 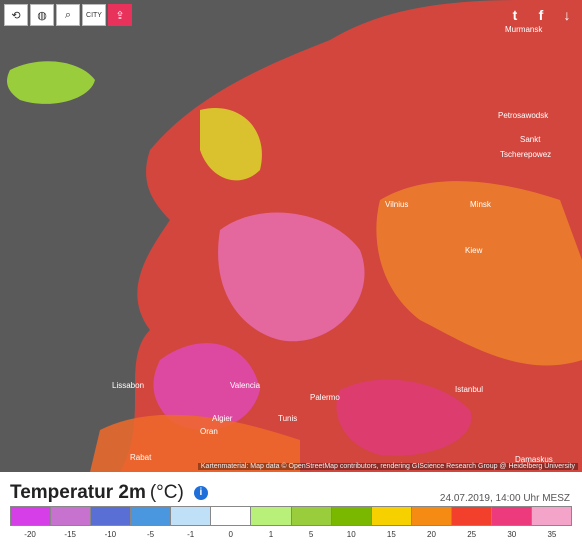 What do you see at coordinates (525, 154) in the screenshot?
I see `city-label: Tscherepowez` at bounding box center [525, 154].